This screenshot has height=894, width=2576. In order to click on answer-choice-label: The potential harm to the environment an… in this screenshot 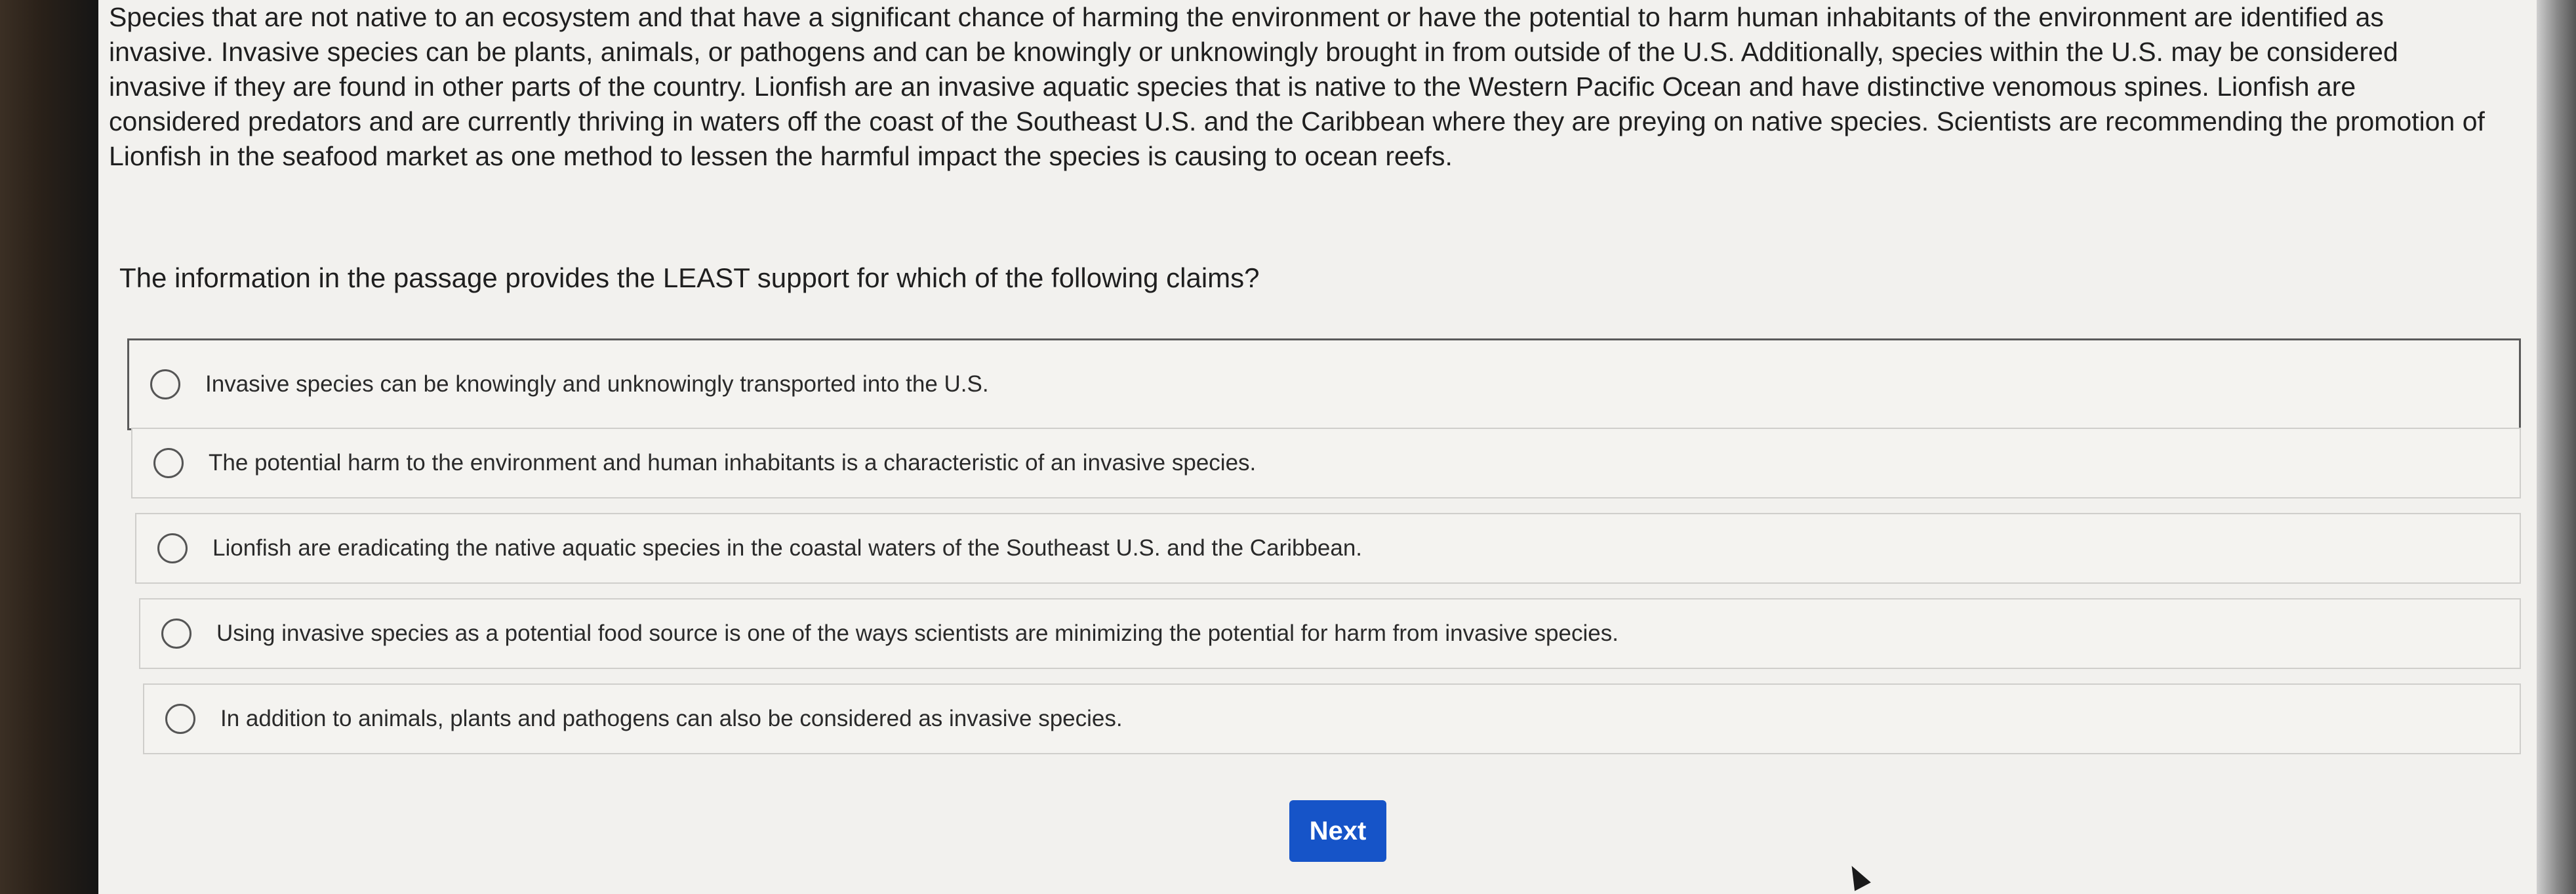, I will do `click(733, 463)`.